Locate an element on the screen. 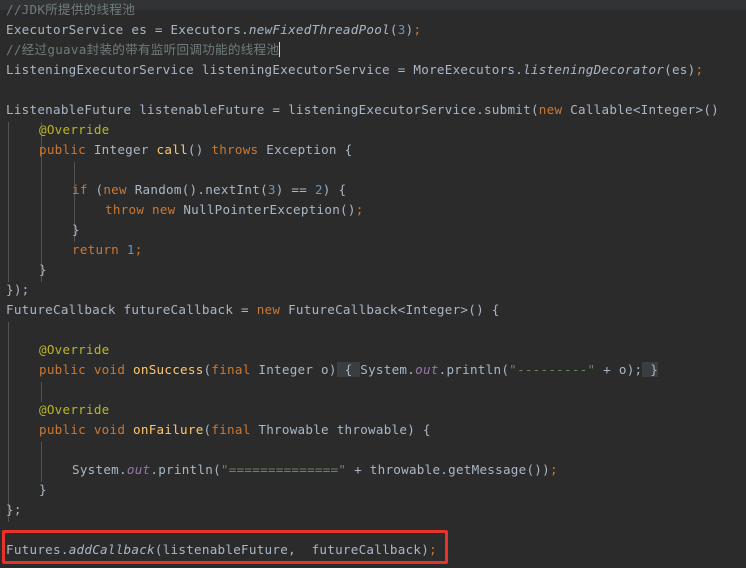  receiver-system: System is located at coordinates (384, 369).